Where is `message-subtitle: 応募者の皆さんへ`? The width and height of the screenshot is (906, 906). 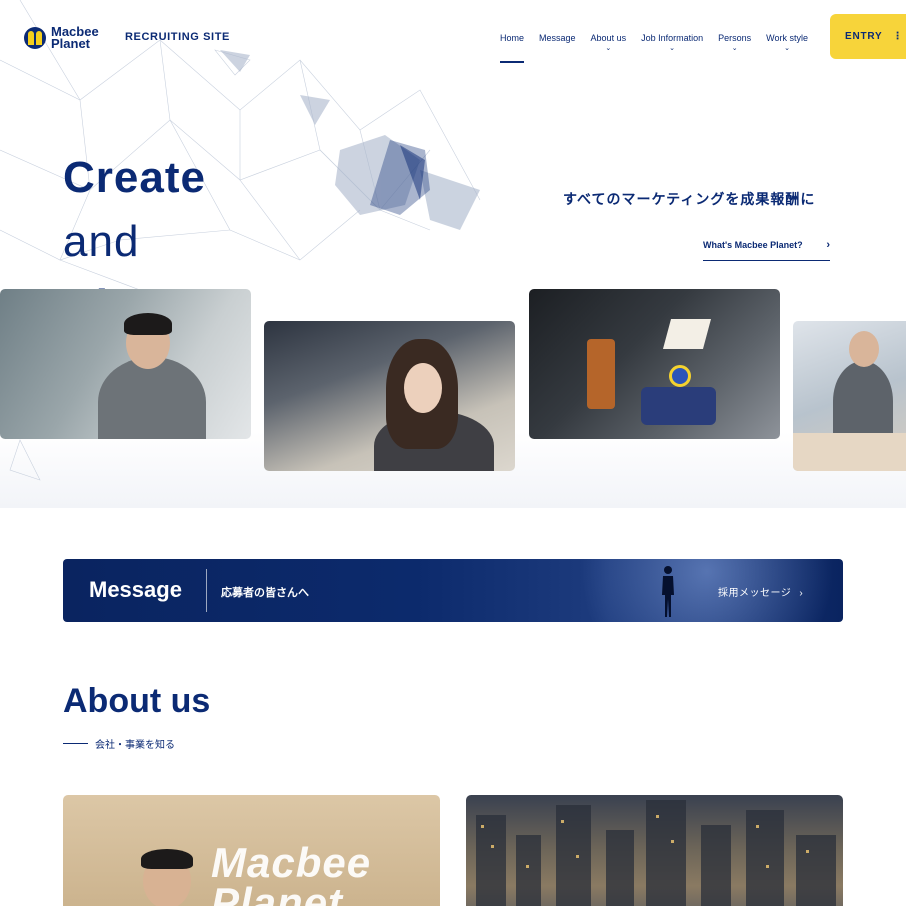 message-subtitle: 応募者の皆さんへ is located at coordinates (265, 593).